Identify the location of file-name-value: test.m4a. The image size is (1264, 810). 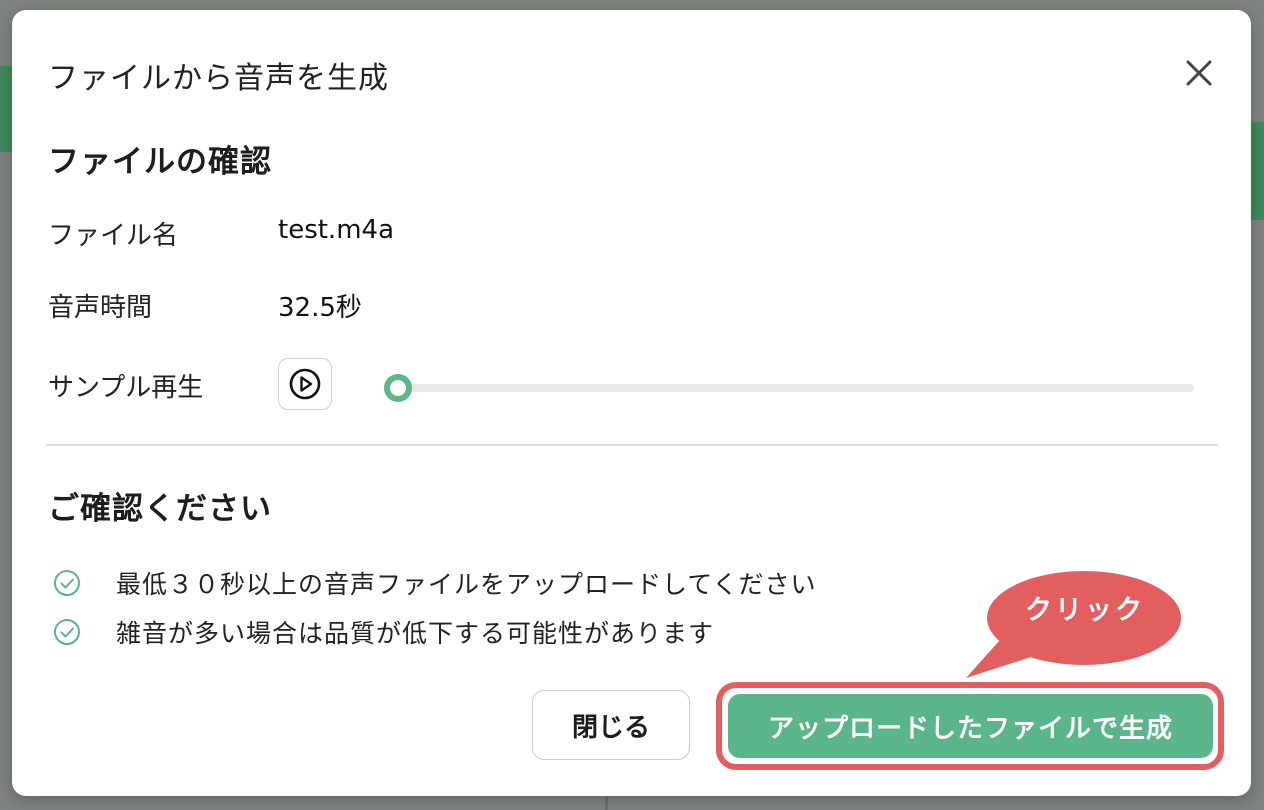
(336, 230).